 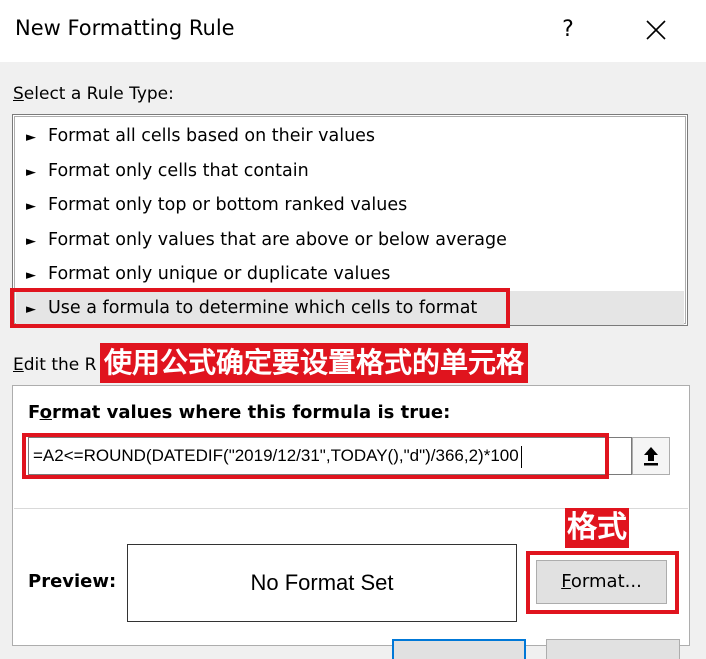 What do you see at coordinates (55, 365) in the screenshot?
I see `edit-rule-label: Edit the R` at bounding box center [55, 365].